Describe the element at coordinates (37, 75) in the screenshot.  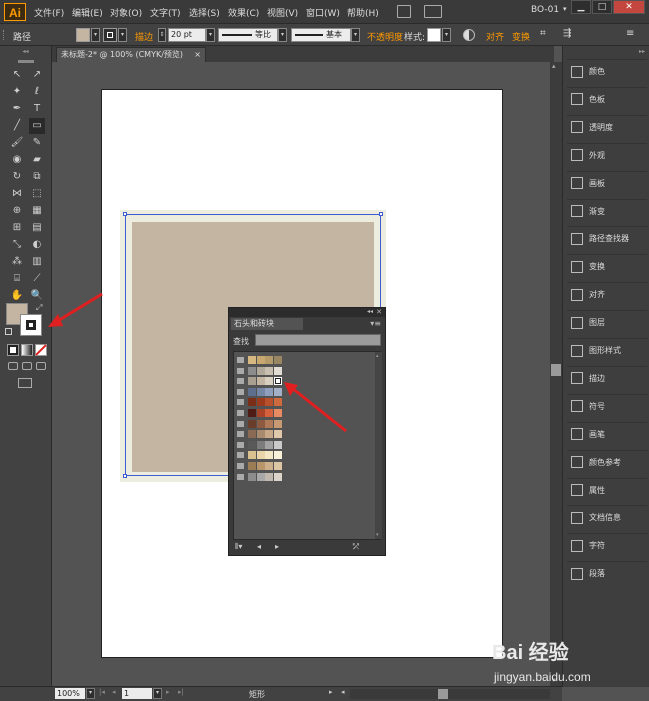
I see `direct-selection-tool-icon: ↗` at that location.